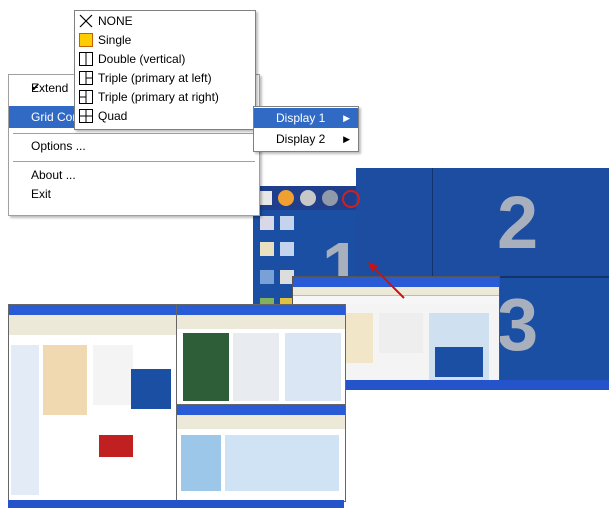  What do you see at coordinates (301, 118) in the screenshot?
I see `display-label: Display 1` at bounding box center [301, 118].